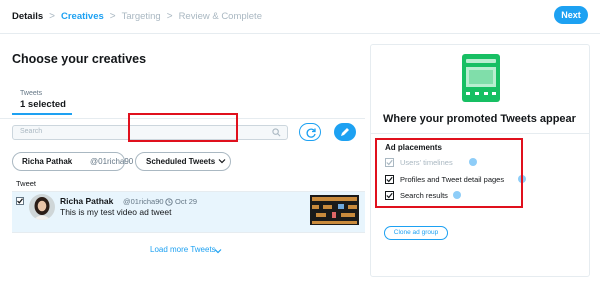  I want to click on scheduled-tweets-dropdown: Scheduled Tweets, so click(183, 161).